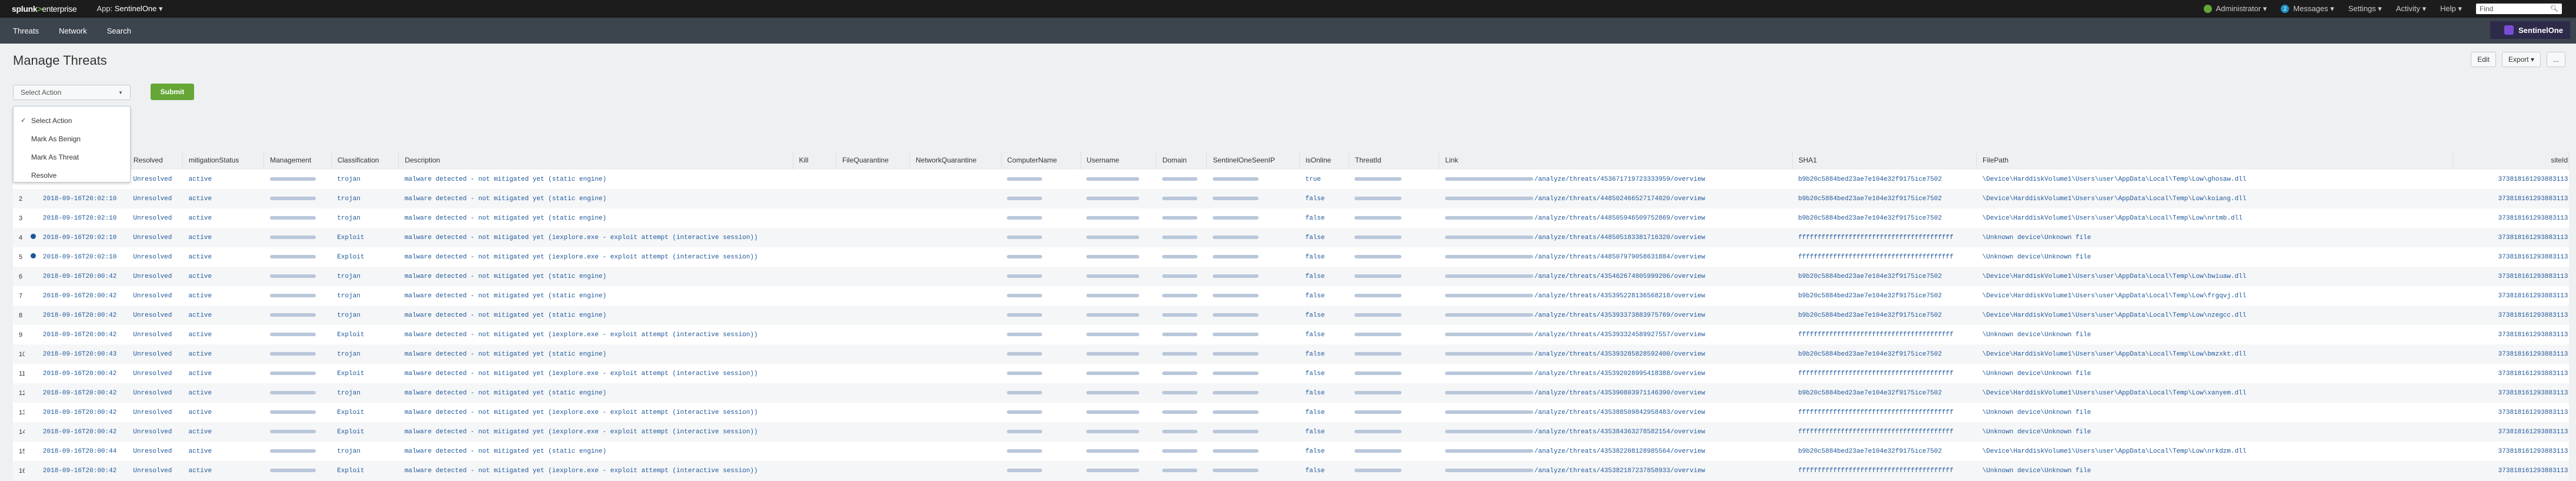 This screenshot has height=481, width=2576. Describe the element at coordinates (1616, 160) in the screenshot. I see `column-header: Link` at that location.